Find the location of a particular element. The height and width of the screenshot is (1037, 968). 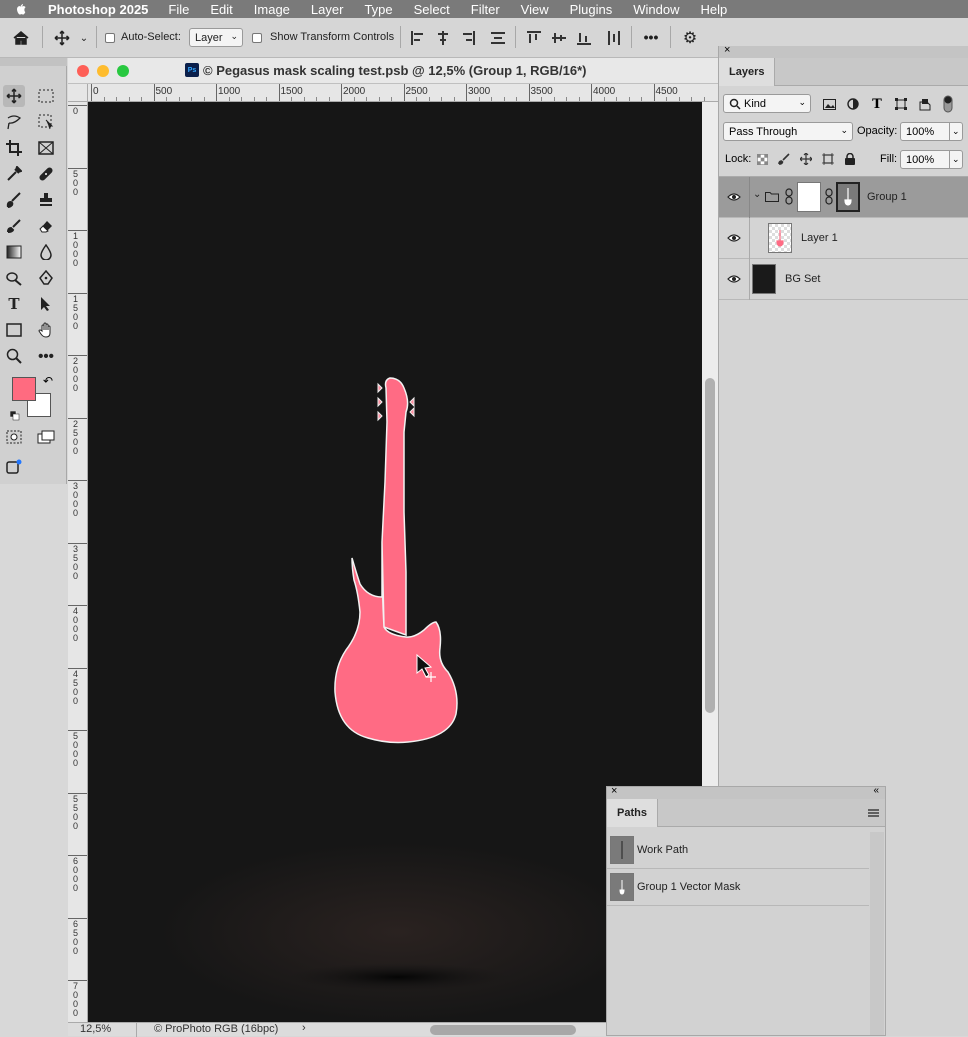

menu-file: File is located at coordinates (178, 9).